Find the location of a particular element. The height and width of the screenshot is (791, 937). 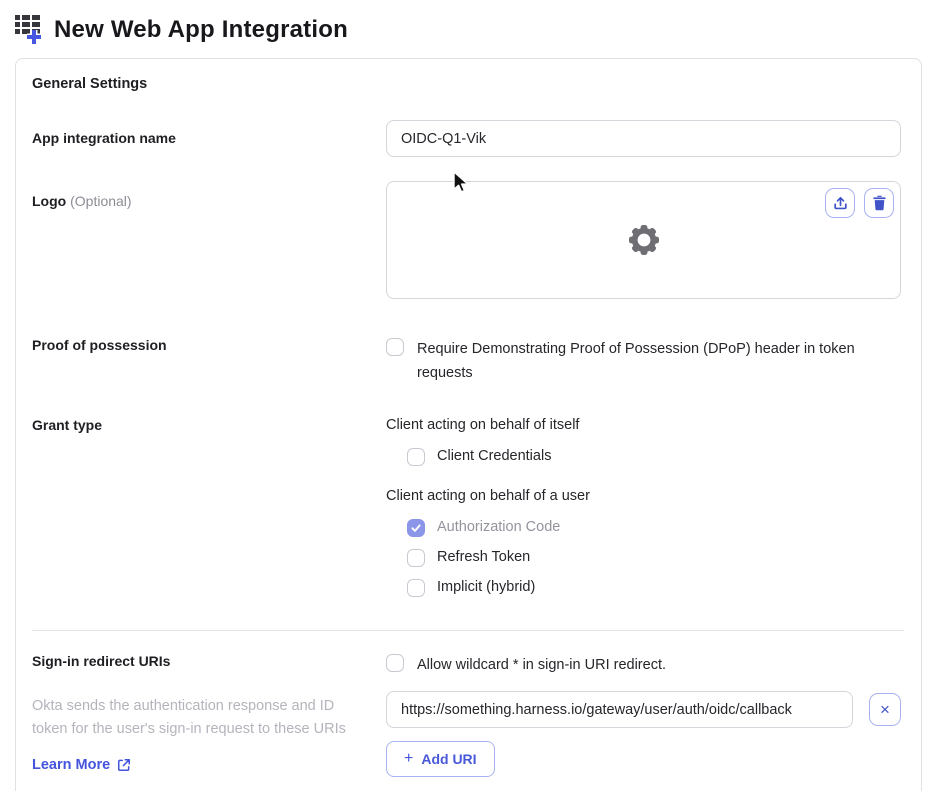

external-link-icon is located at coordinates (124, 765).